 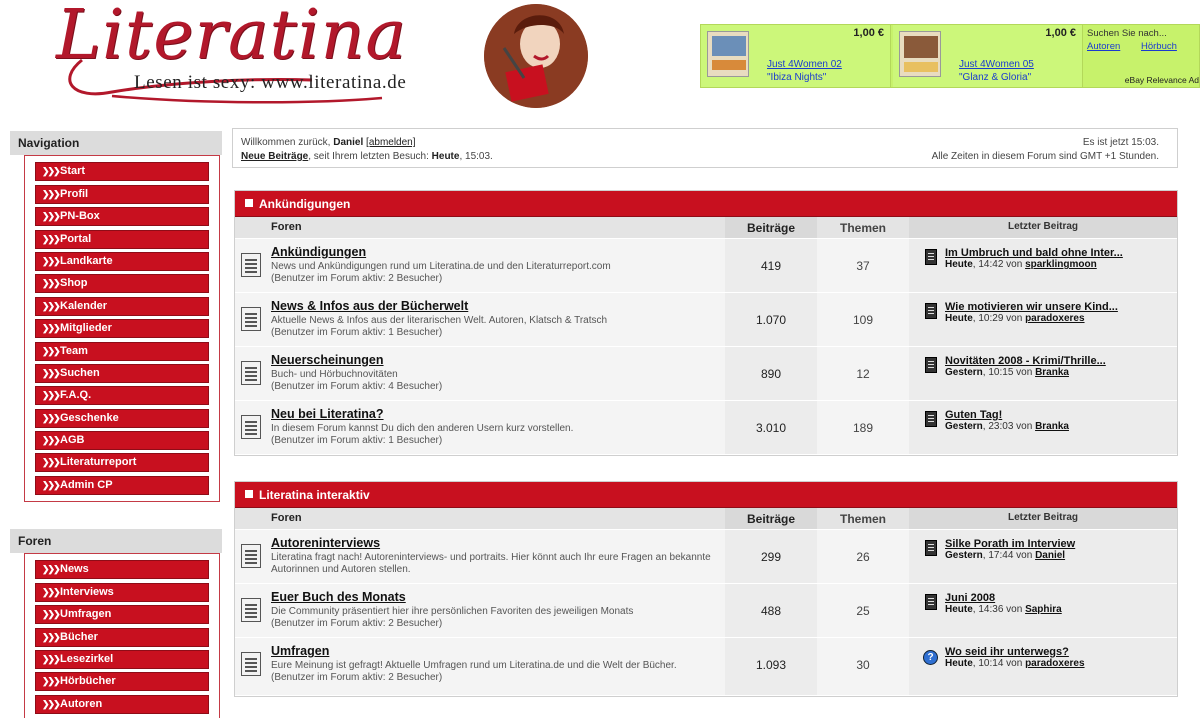 What do you see at coordinates (80, 216) in the screenshot?
I see `nav-item-label: PN-Box` at bounding box center [80, 216].